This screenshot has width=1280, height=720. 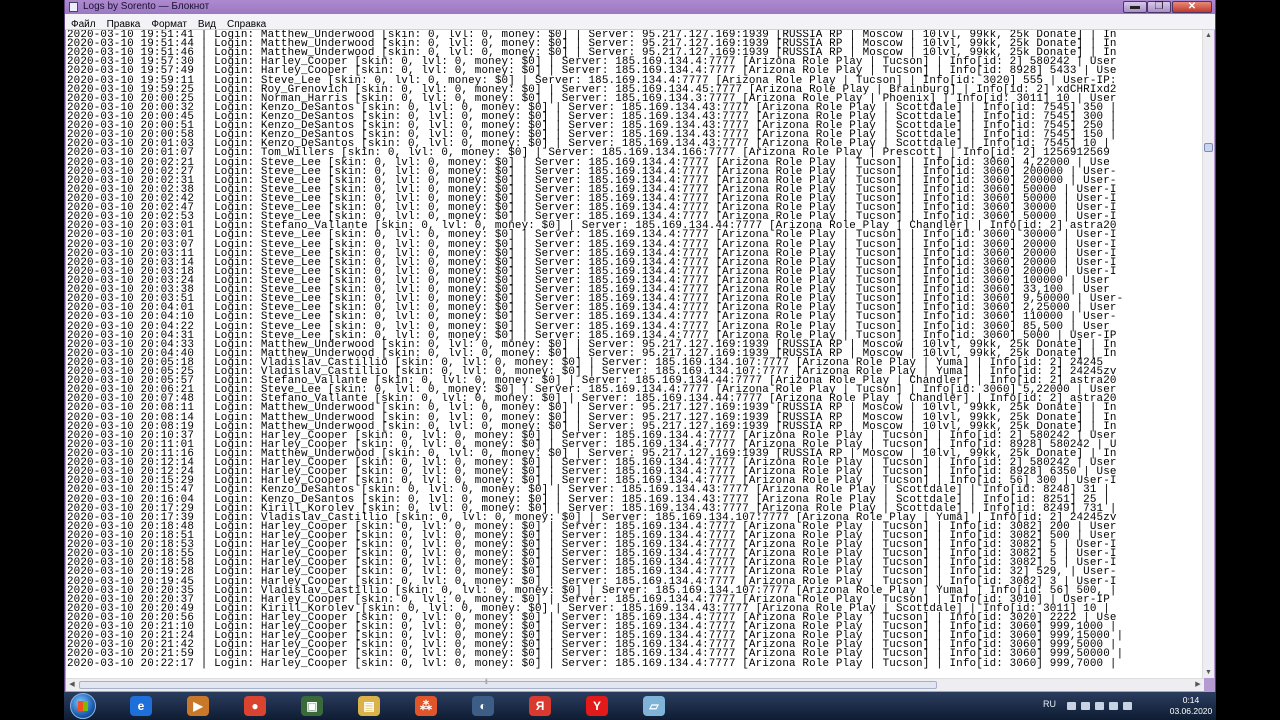 What do you see at coordinates (1192, 7) in the screenshot?
I see `close-button: ✕` at bounding box center [1192, 7].